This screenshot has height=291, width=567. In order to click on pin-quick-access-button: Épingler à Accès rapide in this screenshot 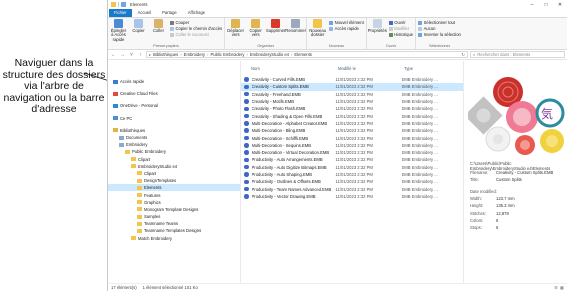, I will do `click(118, 31)`.